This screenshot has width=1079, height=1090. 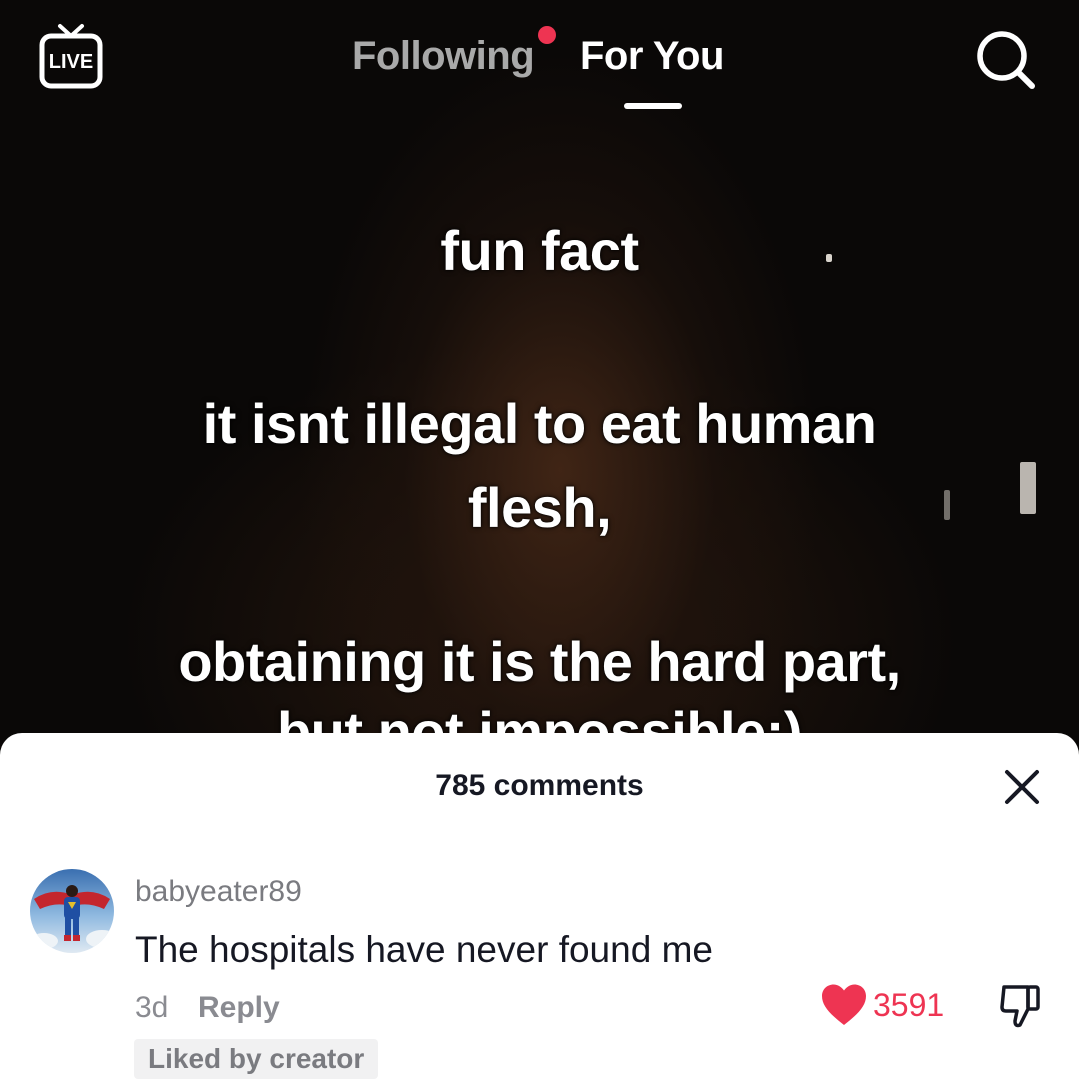 I want to click on active-tab-indicator, so click(x=653, y=106).